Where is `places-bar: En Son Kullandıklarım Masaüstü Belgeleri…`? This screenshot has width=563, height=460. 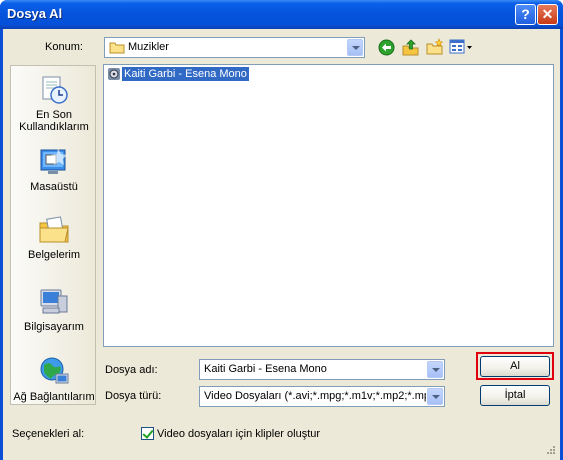 places-bar: En Son Kullandıklarım Masaüstü Belgeleri… is located at coordinates (53, 235).